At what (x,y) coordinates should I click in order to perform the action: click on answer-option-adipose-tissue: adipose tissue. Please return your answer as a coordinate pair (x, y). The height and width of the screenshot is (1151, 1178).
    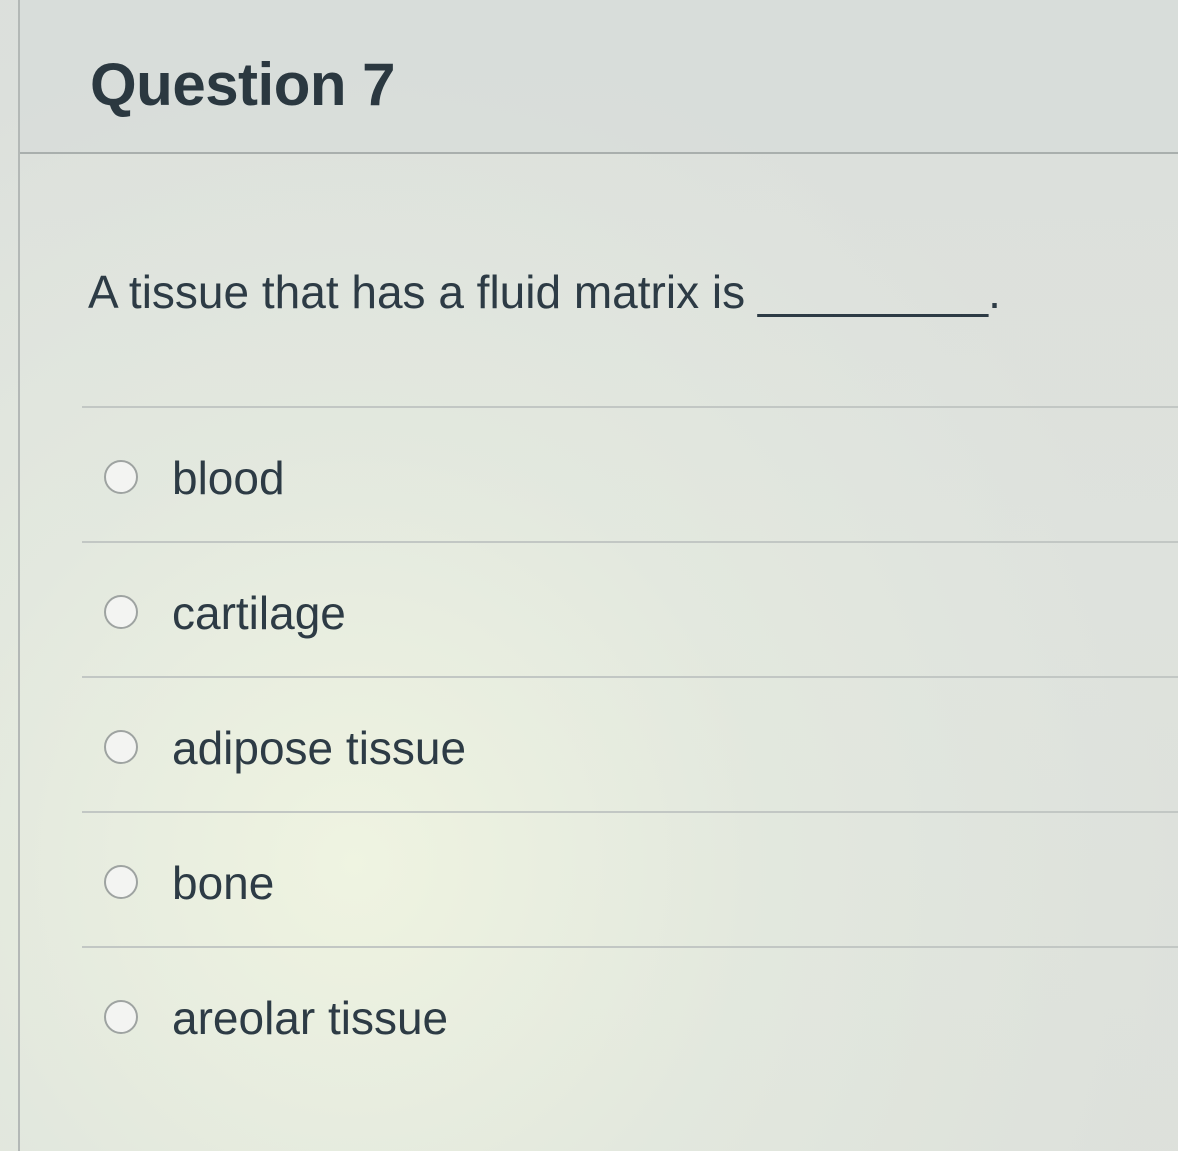
    Looking at the image, I should click on (630, 743).